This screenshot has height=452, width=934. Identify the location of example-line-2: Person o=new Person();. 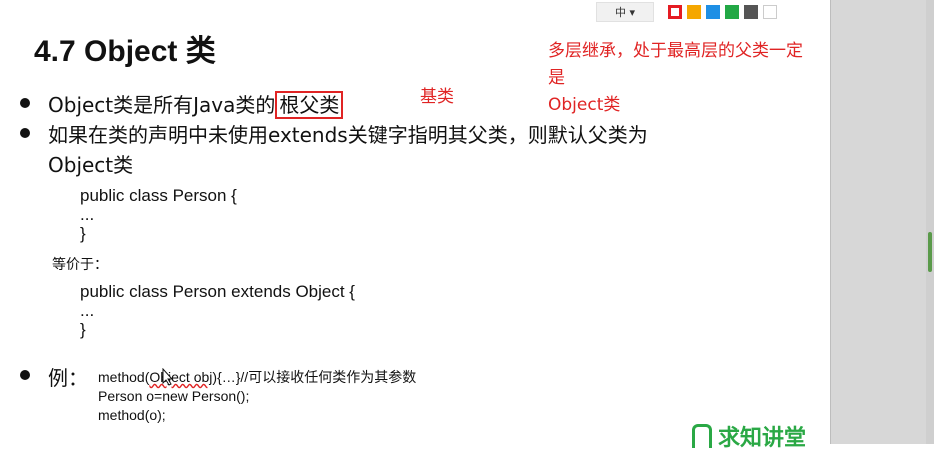
(174, 396).